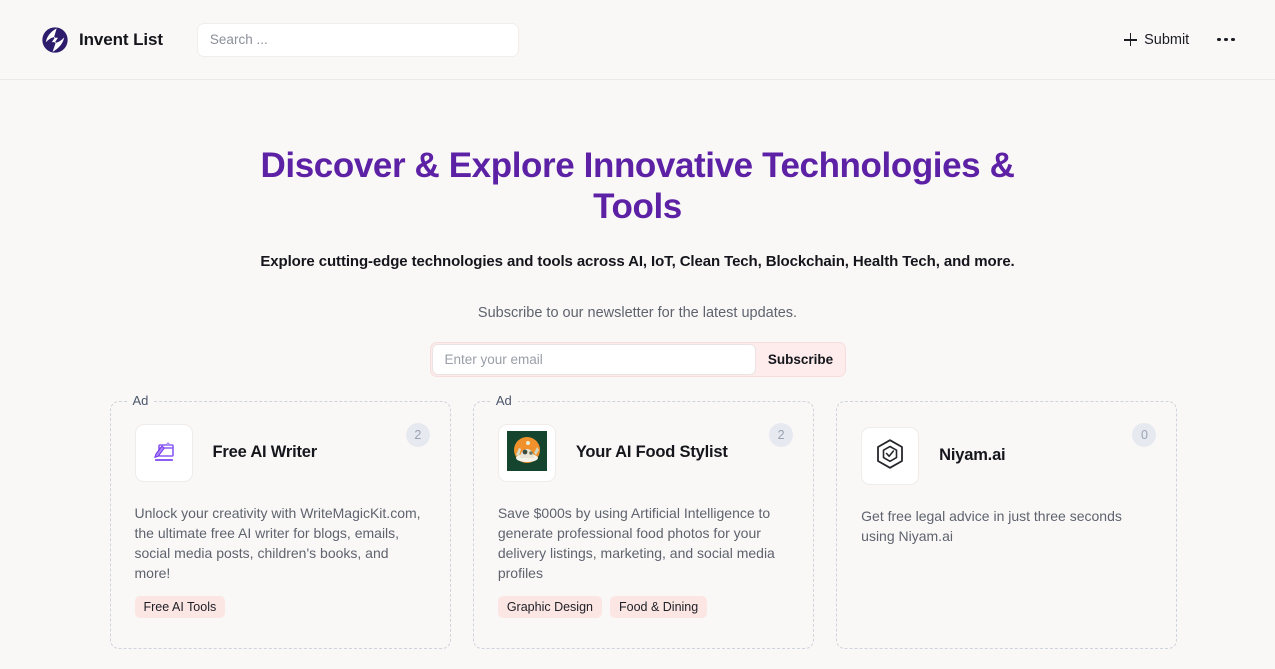 This screenshot has width=1275, height=669. What do you see at coordinates (1131, 39) in the screenshot?
I see `plus-icon` at bounding box center [1131, 39].